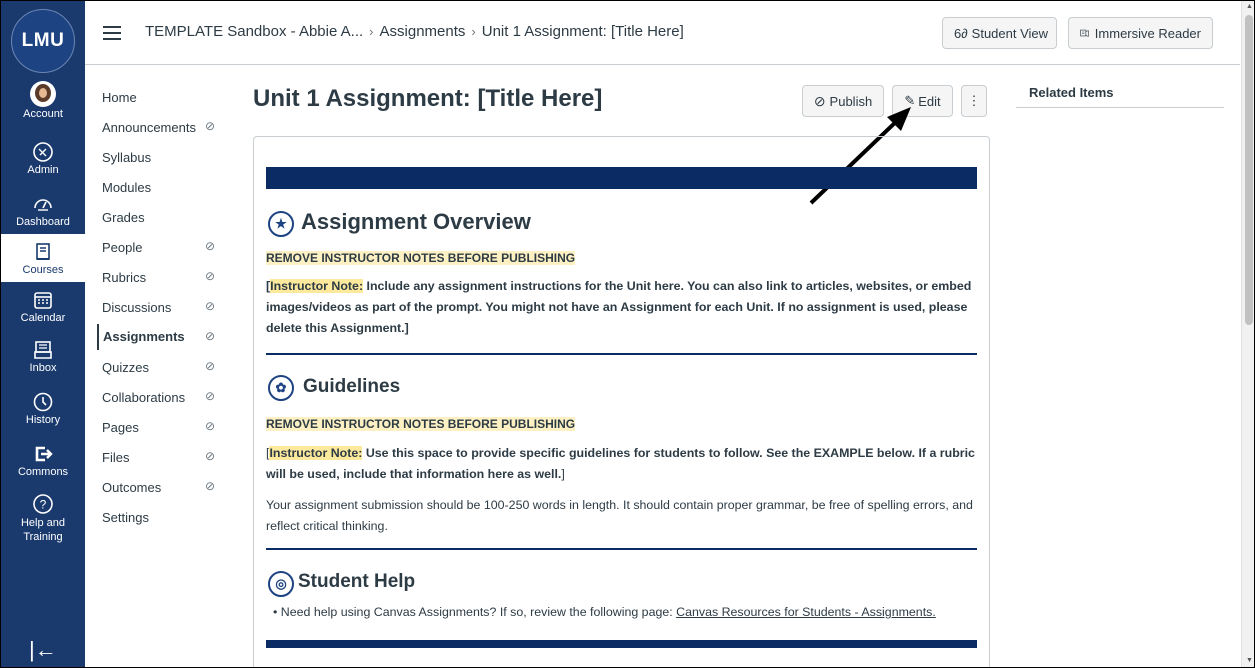 The width and height of the screenshot is (1255, 668). Describe the element at coordinates (136, 307) in the screenshot. I see `course-nav-discussions: Discussions` at that location.